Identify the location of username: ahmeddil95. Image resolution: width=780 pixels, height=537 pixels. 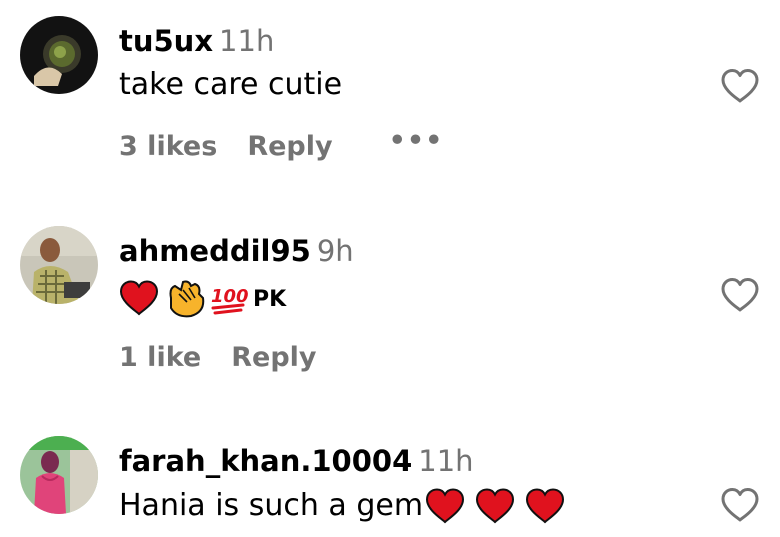
(215, 251).